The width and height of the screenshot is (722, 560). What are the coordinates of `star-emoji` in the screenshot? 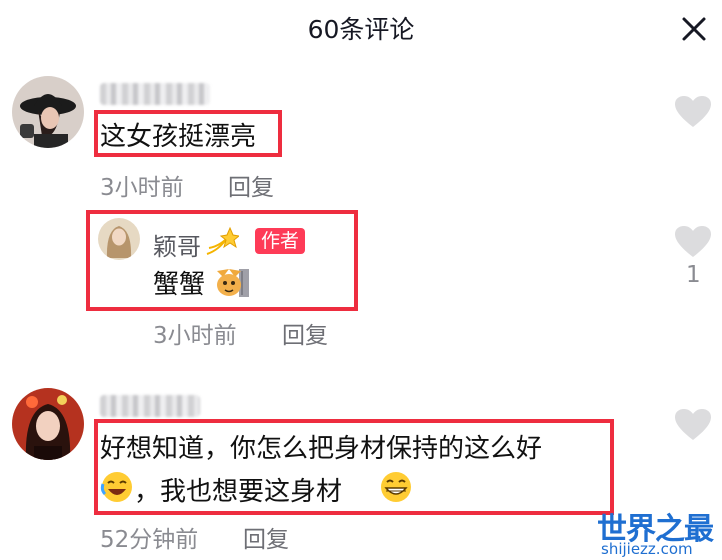 It's located at (222, 240).